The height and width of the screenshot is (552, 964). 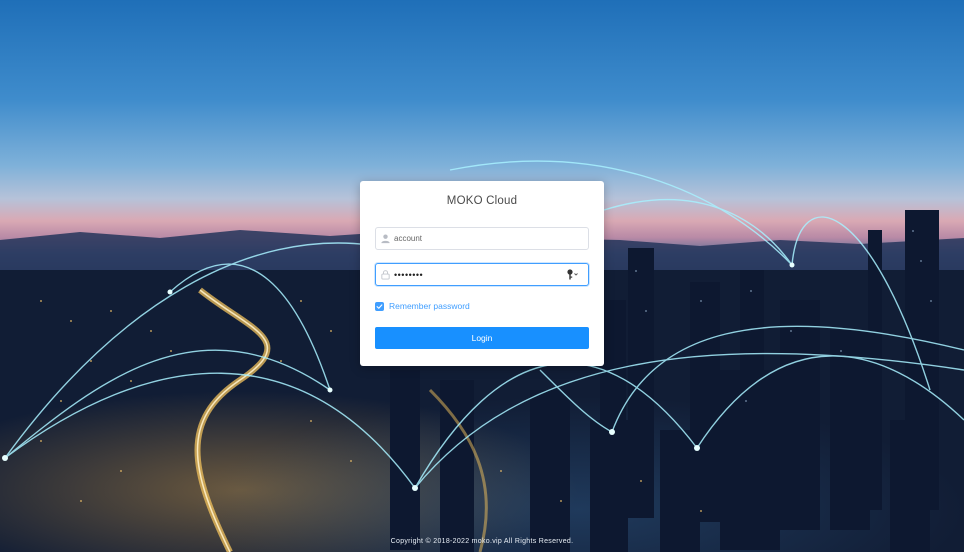 I want to click on remember-password: Remember password, so click(x=422, y=306).